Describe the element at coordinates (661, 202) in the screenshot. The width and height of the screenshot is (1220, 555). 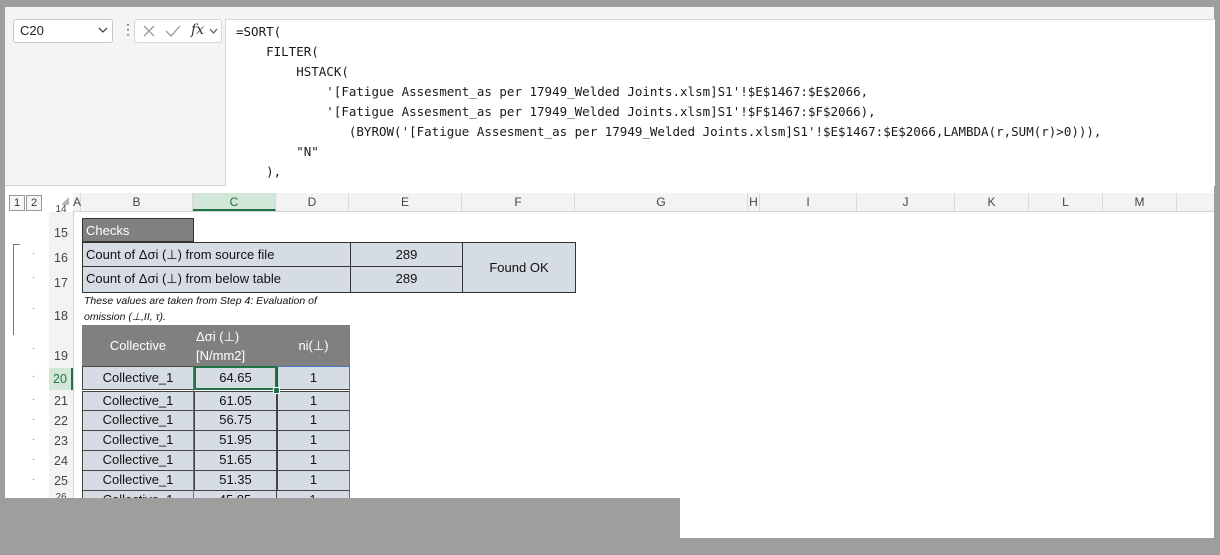
I see `column-header-g: G` at that location.